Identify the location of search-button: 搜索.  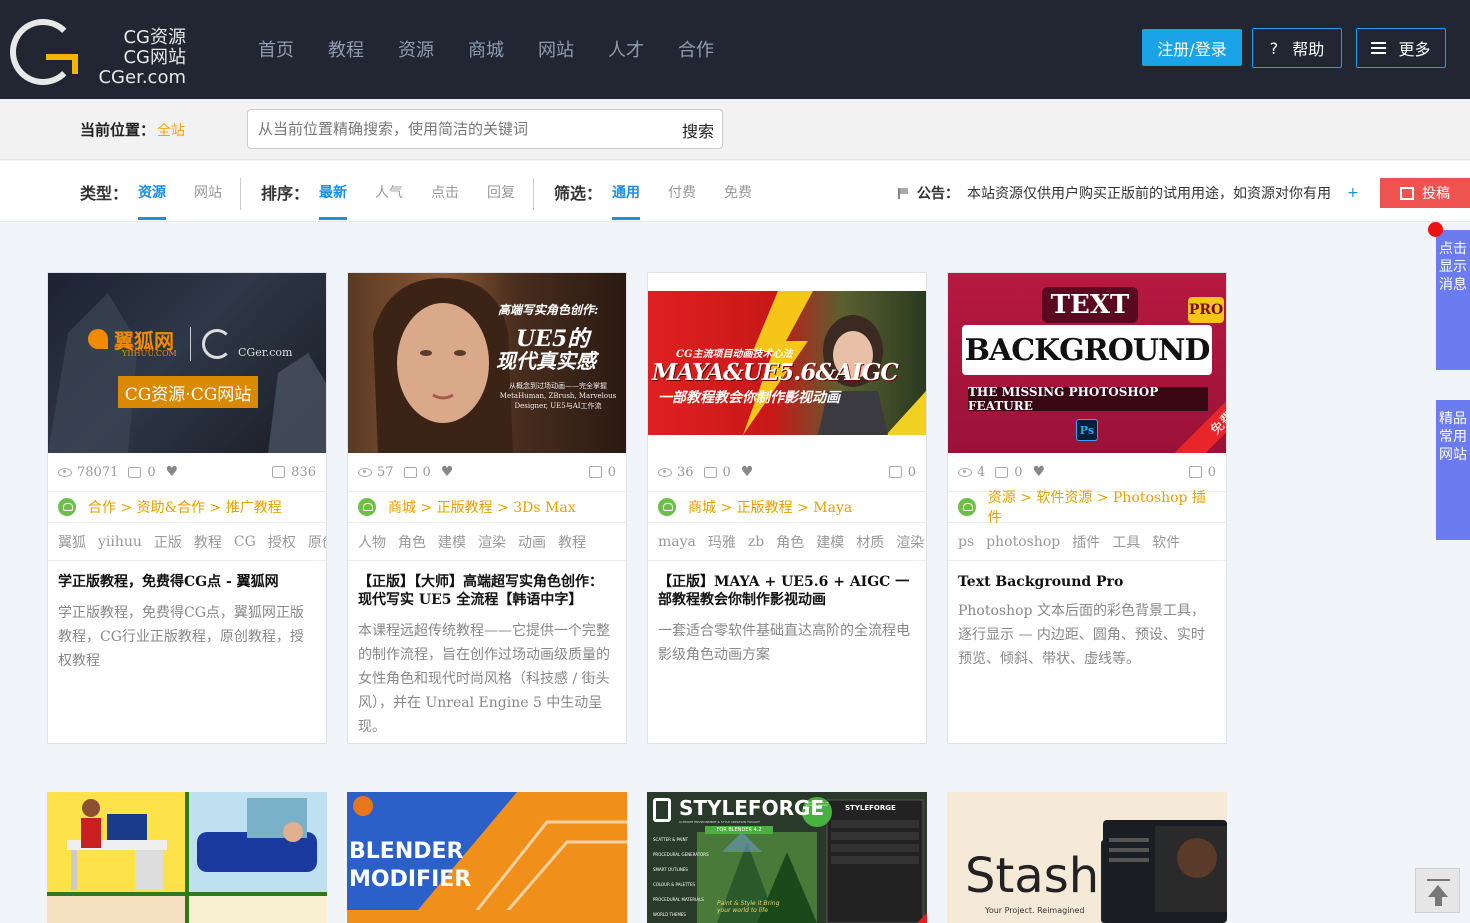
(698, 130).